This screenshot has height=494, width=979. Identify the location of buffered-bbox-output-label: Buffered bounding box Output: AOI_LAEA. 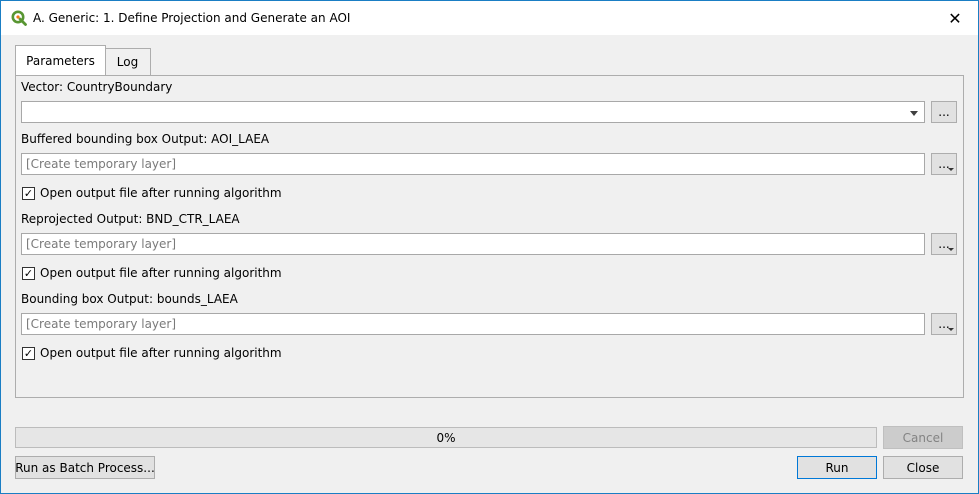
(145, 139).